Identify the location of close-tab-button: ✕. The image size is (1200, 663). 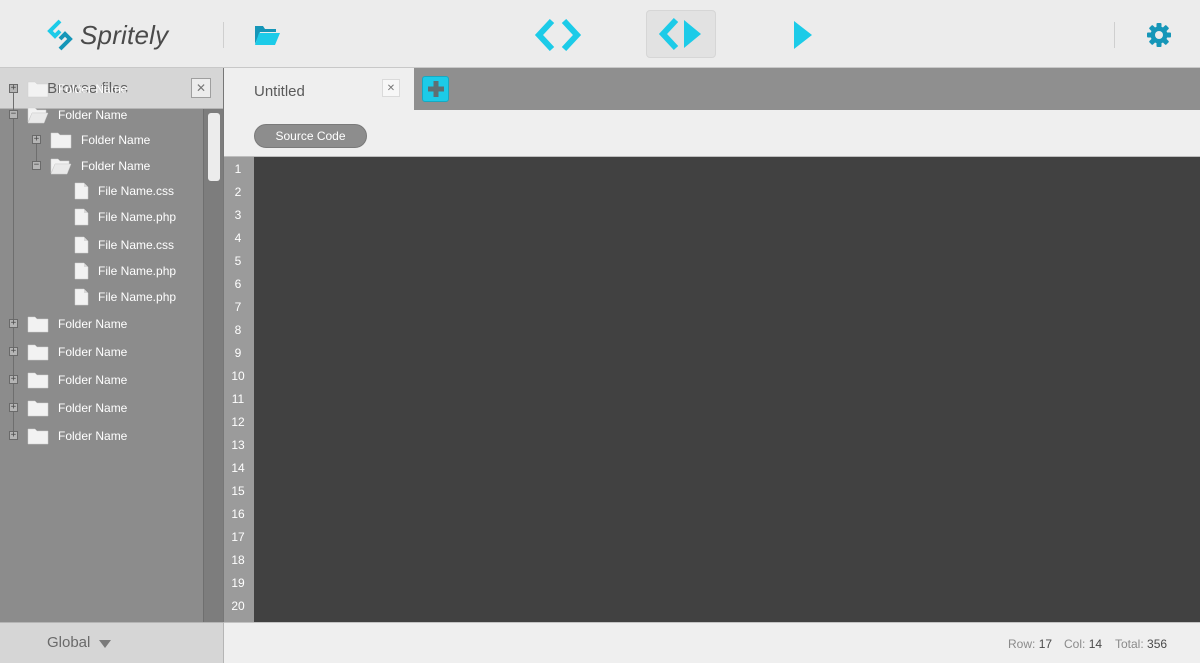
(391, 88).